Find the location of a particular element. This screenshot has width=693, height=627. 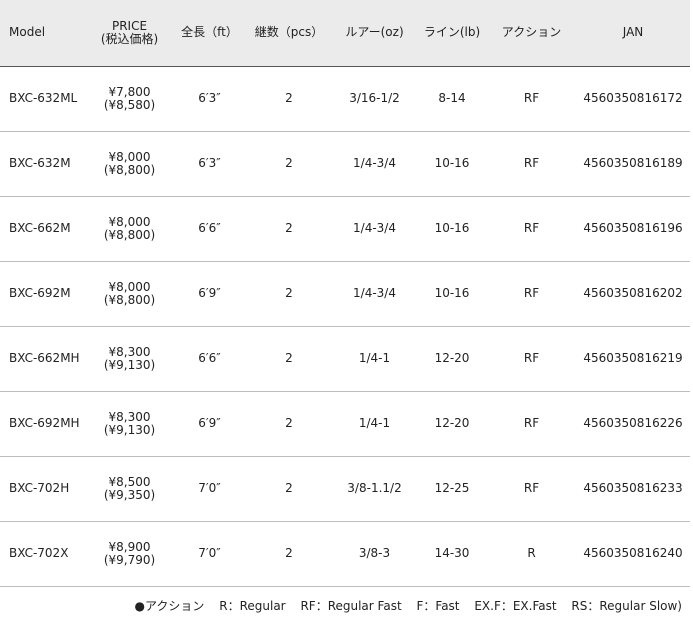

legend-item-f: F：Fast is located at coordinates (438, 606).